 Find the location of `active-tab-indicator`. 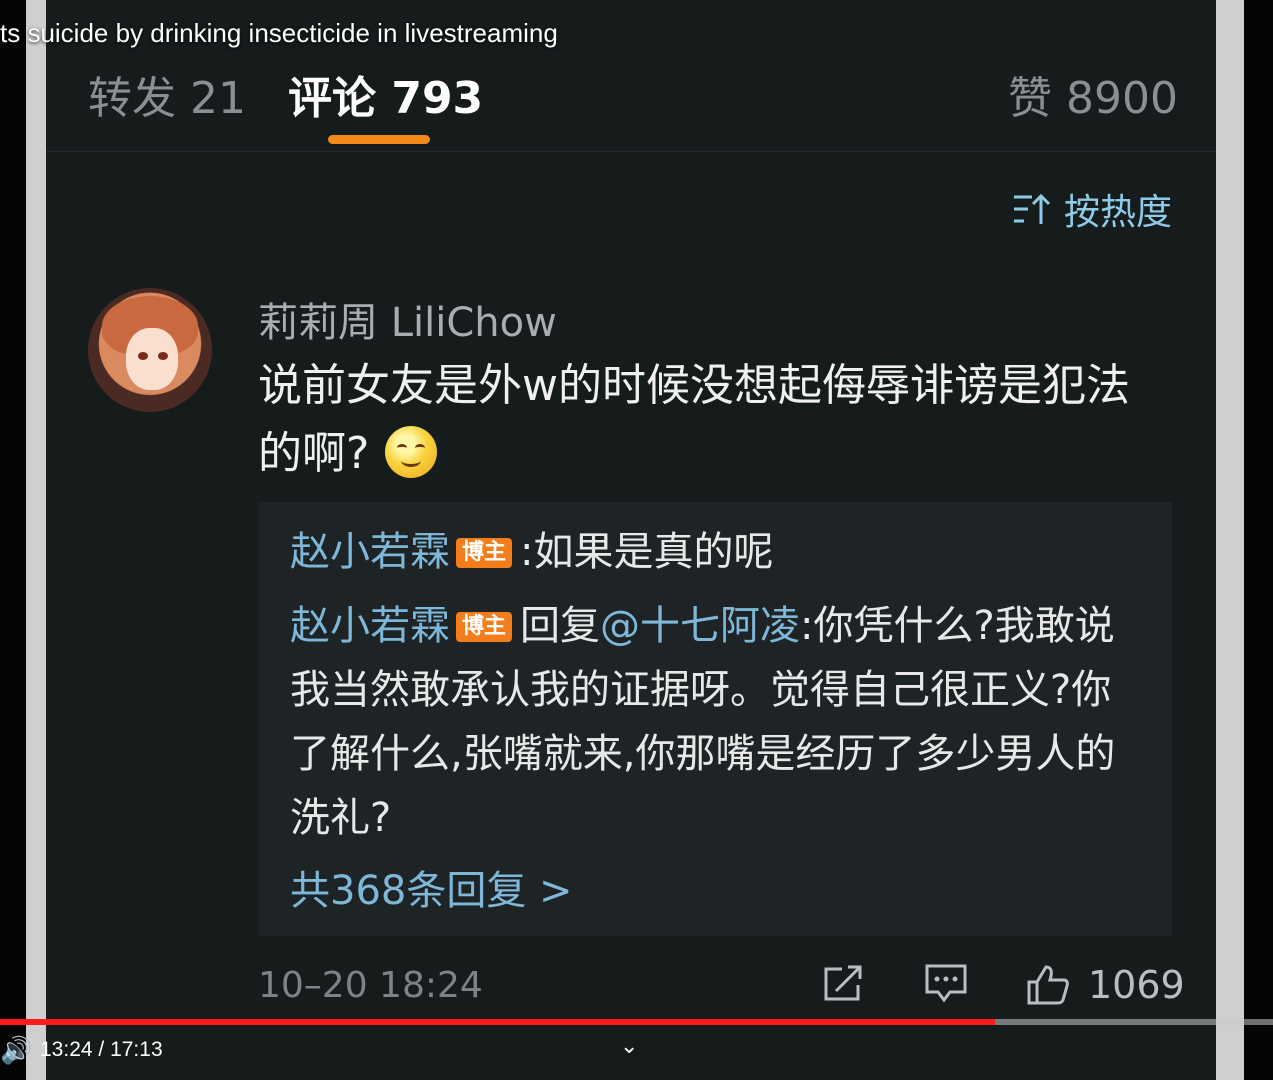

active-tab-indicator is located at coordinates (379, 139).